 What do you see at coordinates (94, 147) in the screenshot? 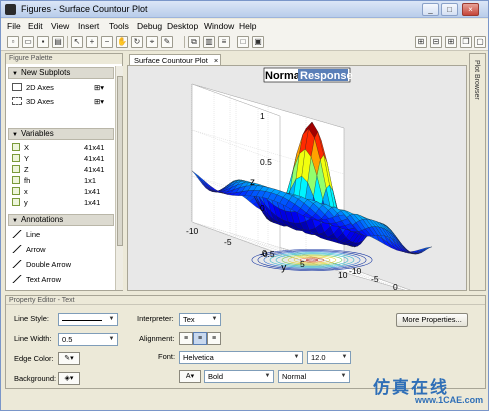
I see `variable-size: 41x41` at bounding box center [94, 147].